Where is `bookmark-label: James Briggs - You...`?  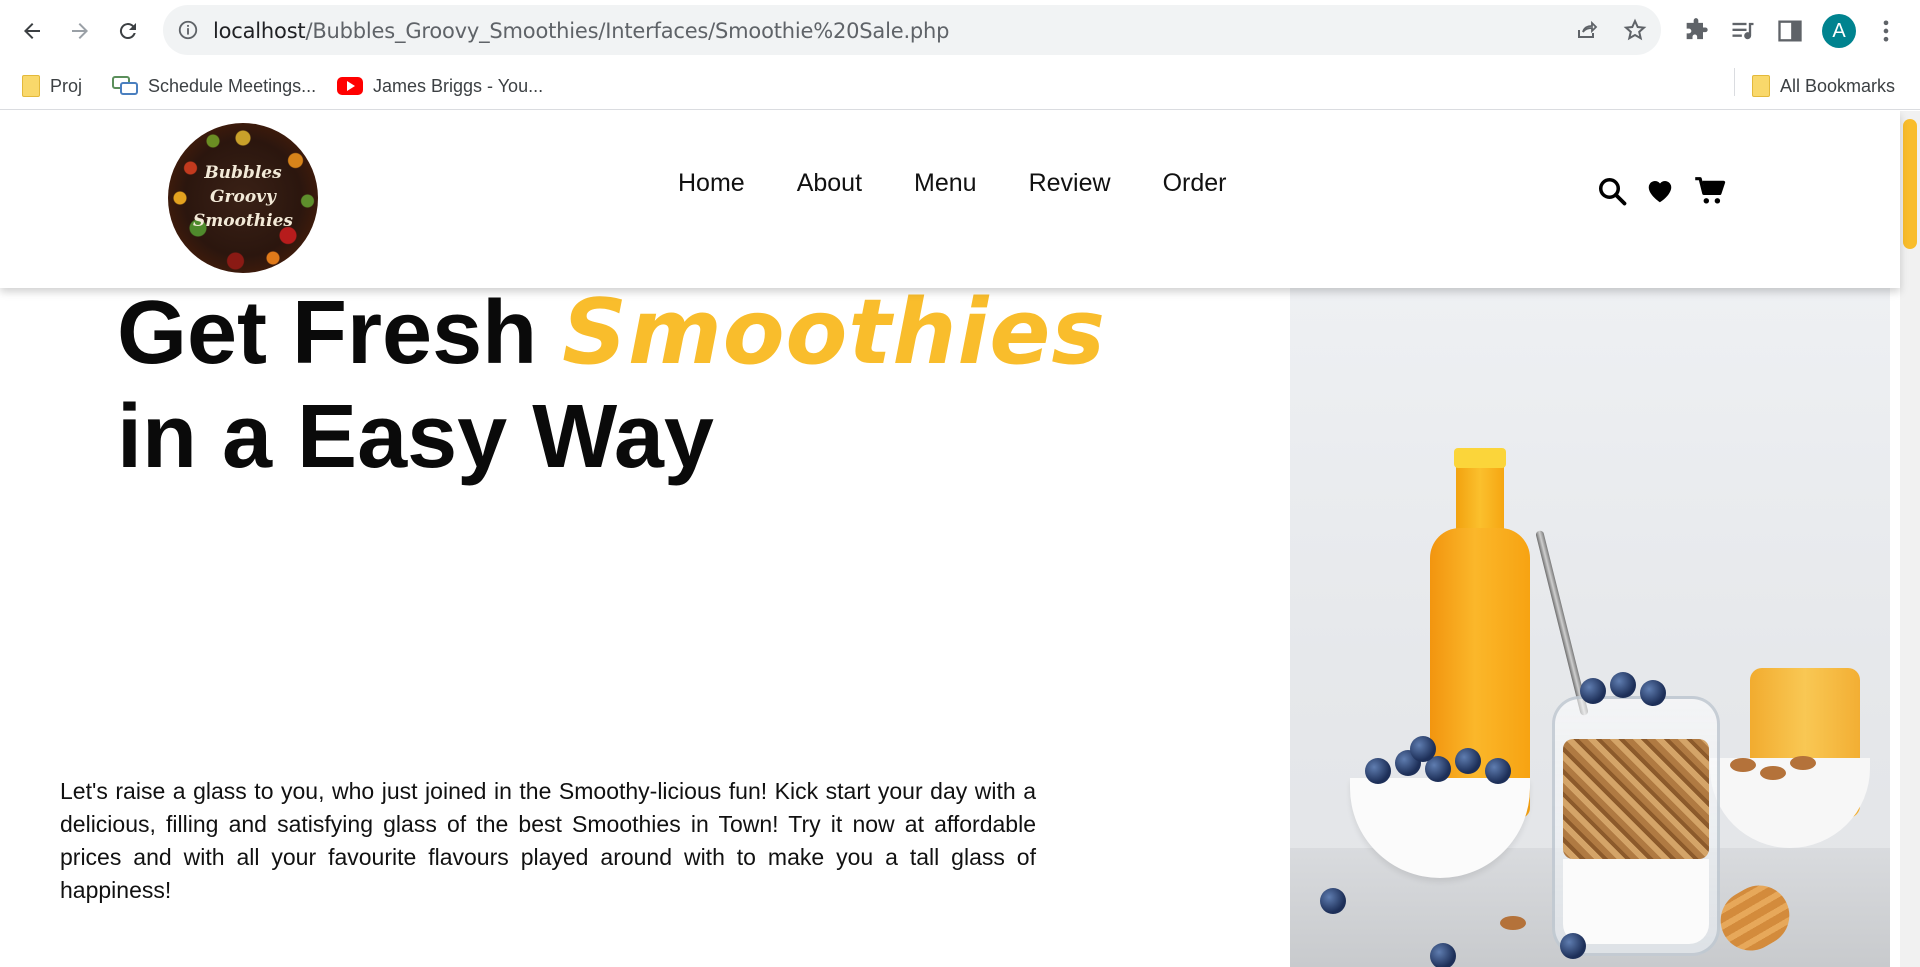 bookmark-label: James Briggs - You... is located at coordinates (458, 85).